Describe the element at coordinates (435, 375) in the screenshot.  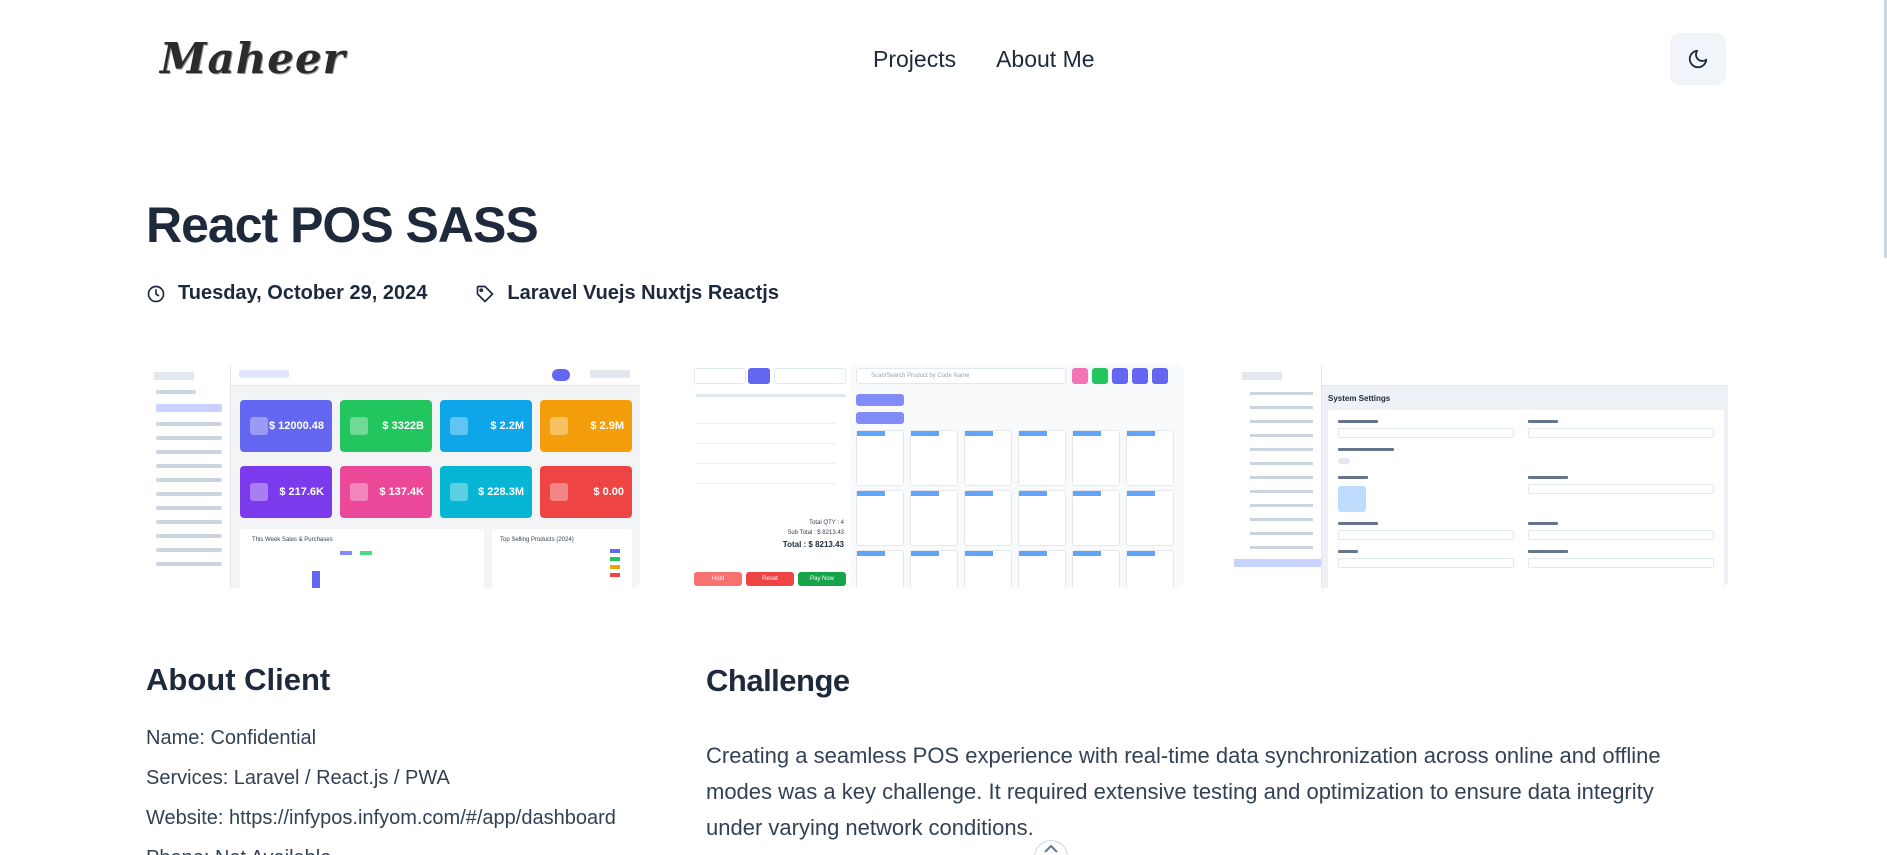
I see `dashboard-topbar` at that location.